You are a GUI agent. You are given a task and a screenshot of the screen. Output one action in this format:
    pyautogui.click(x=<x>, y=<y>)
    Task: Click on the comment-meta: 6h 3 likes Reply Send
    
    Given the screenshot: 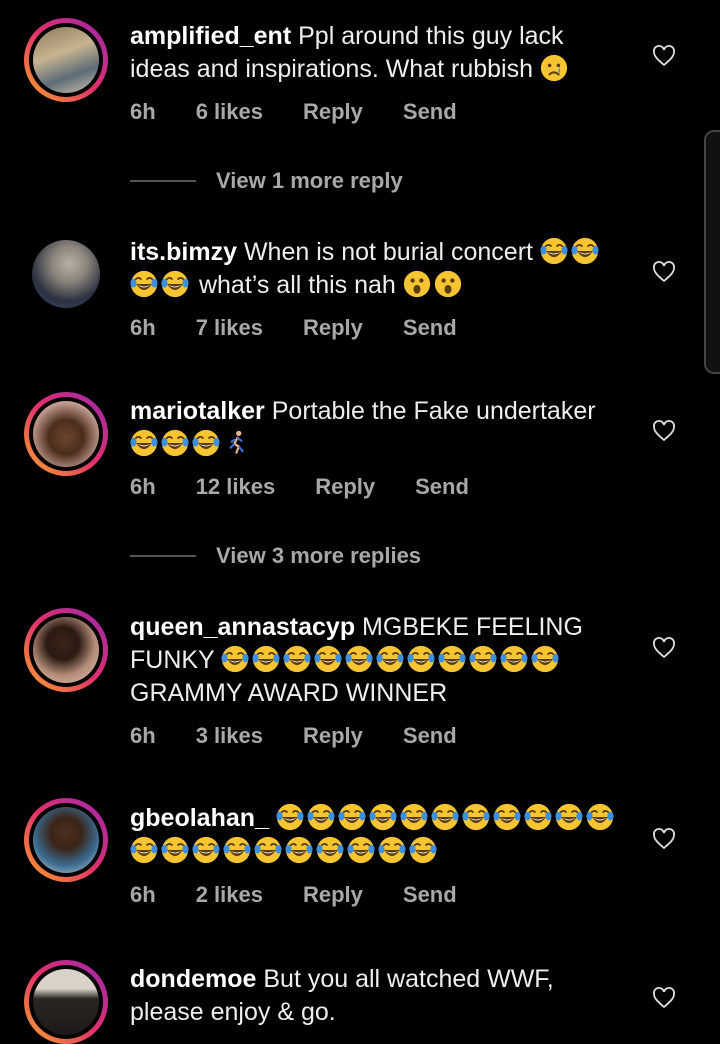 What is the action you would take?
    pyautogui.click(x=313, y=736)
    